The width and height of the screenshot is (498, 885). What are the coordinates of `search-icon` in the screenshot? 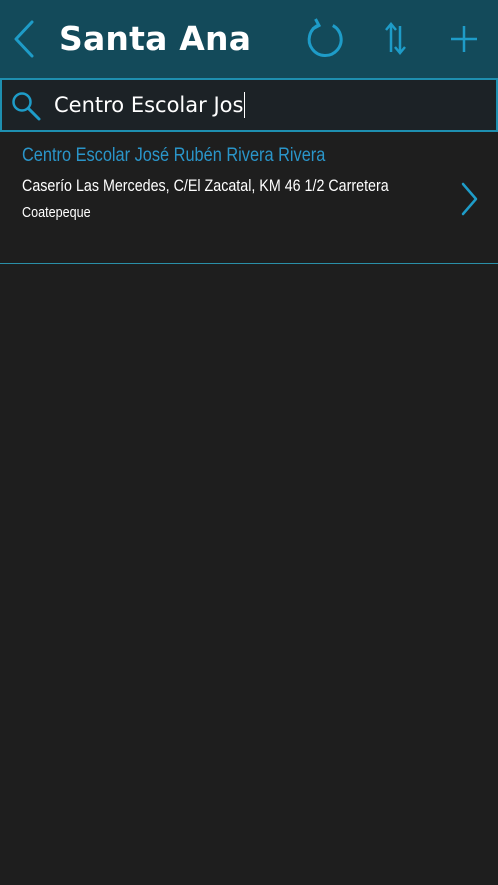 It's located at (26, 106).